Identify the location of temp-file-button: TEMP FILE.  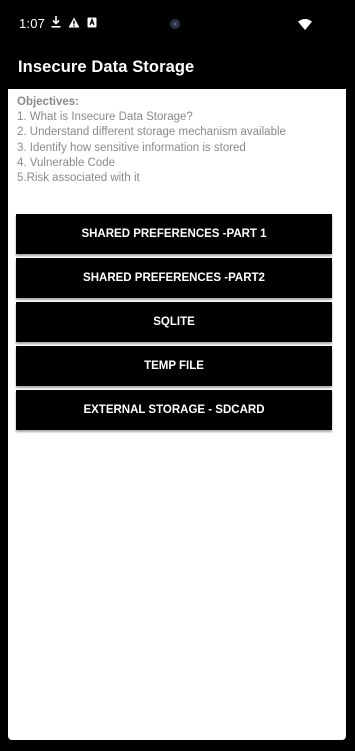
(174, 366).